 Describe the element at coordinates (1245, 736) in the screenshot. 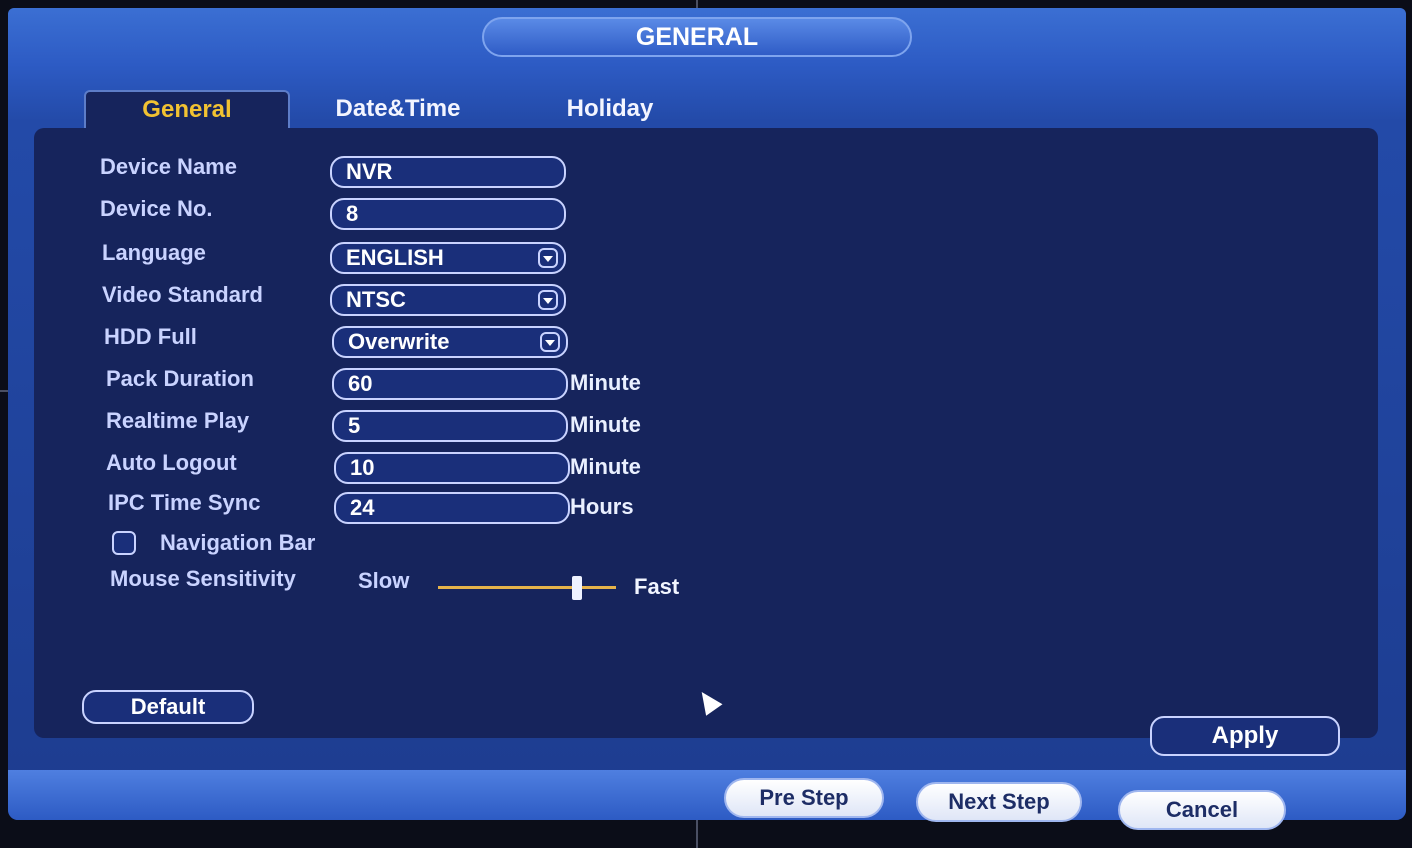

I see `apply-button: Apply` at that location.